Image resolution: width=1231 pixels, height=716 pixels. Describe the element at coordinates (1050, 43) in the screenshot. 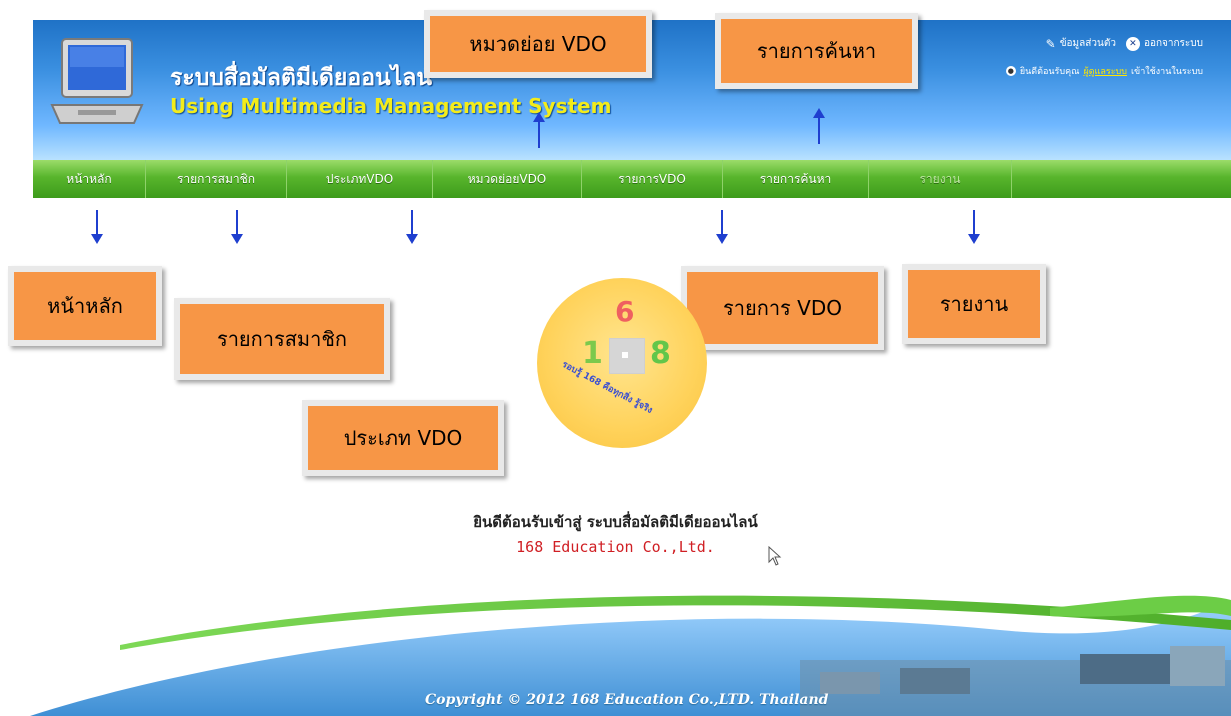

I see `pencil-icon: ✎` at that location.